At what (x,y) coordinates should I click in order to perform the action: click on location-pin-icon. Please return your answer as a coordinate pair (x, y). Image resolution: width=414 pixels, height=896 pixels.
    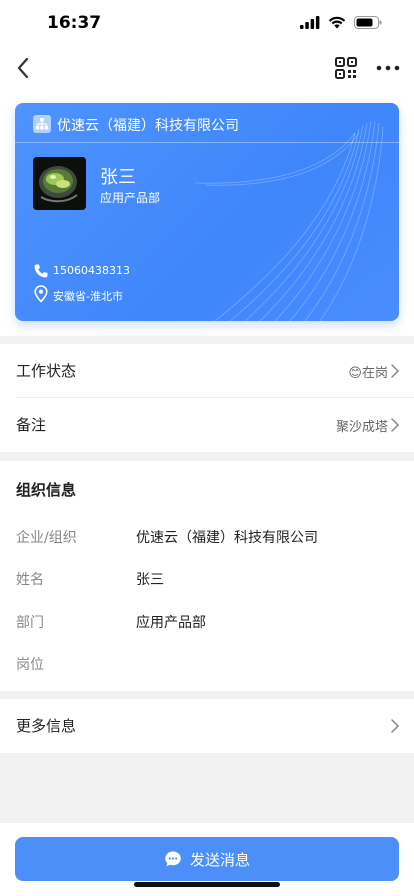
    Looking at the image, I should click on (41, 294).